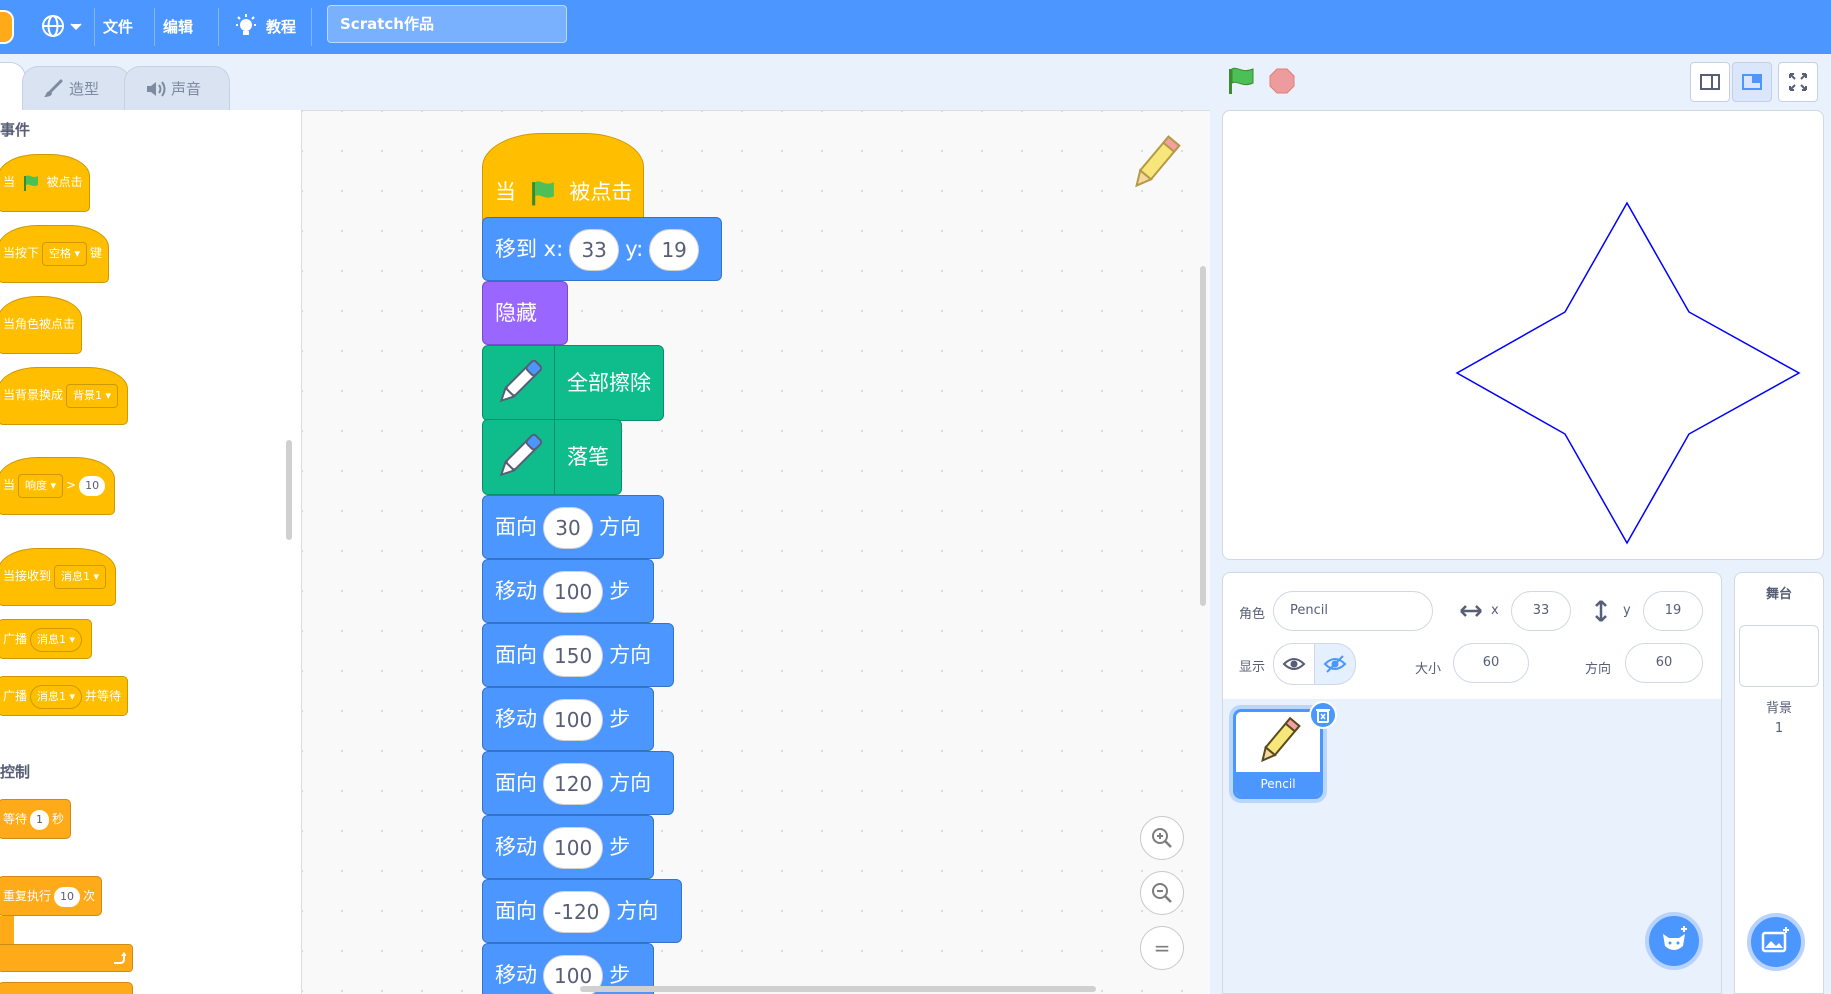 Image resolution: width=1831 pixels, height=994 pixels. I want to click on block-hide: 隐藏, so click(525, 313).